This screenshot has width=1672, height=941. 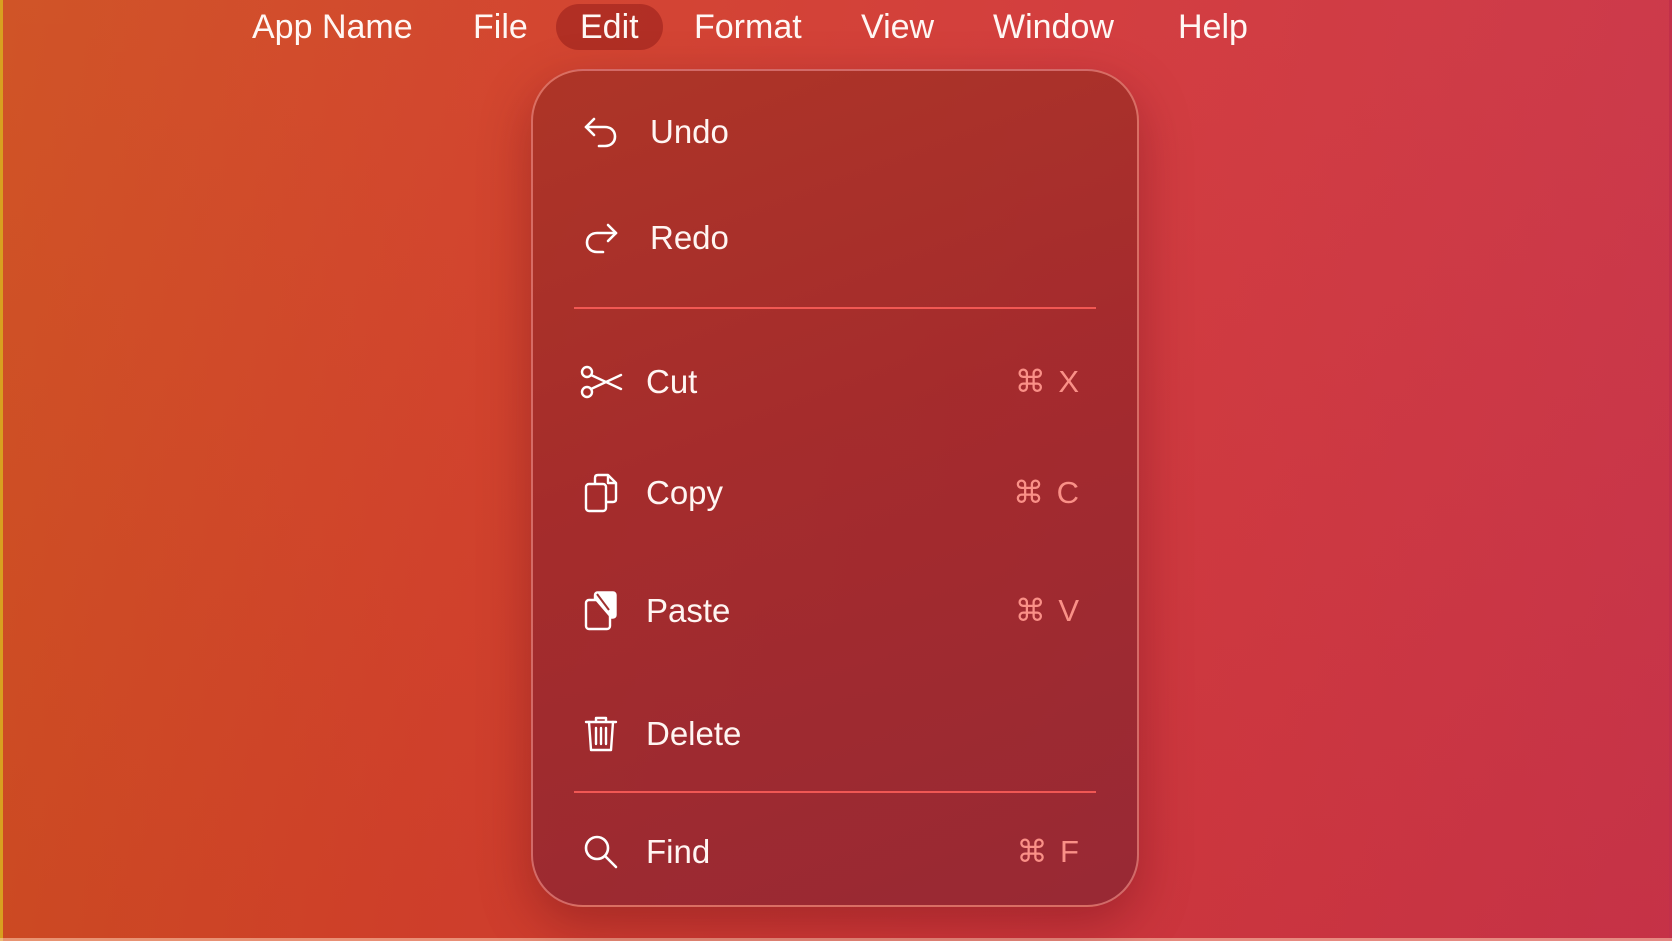 What do you see at coordinates (500, 27) in the screenshot?
I see `menubar-file: File` at bounding box center [500, 27].